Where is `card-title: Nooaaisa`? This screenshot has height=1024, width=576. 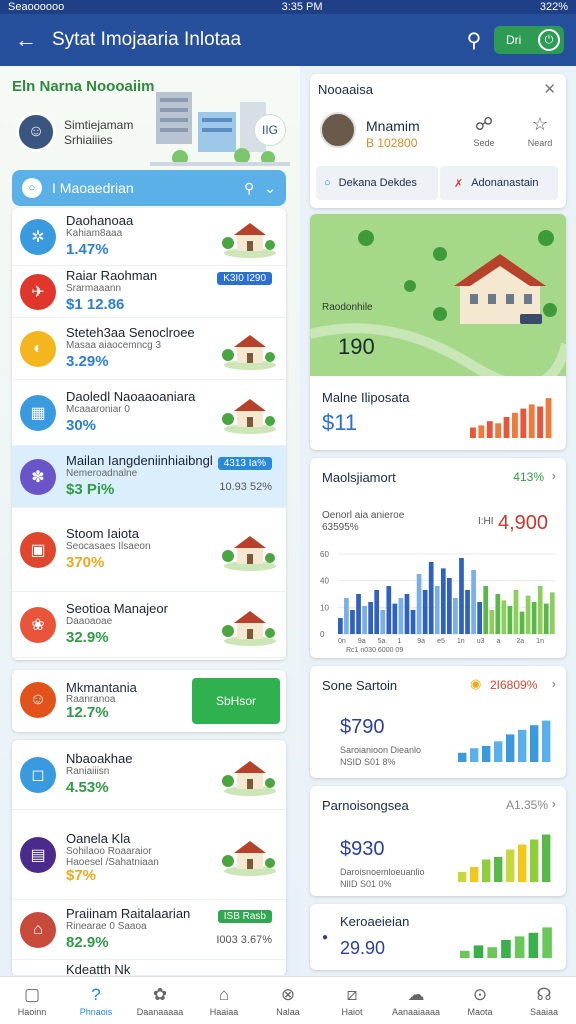 card-title: Nooaaisa is located at coordinates (345, 89).